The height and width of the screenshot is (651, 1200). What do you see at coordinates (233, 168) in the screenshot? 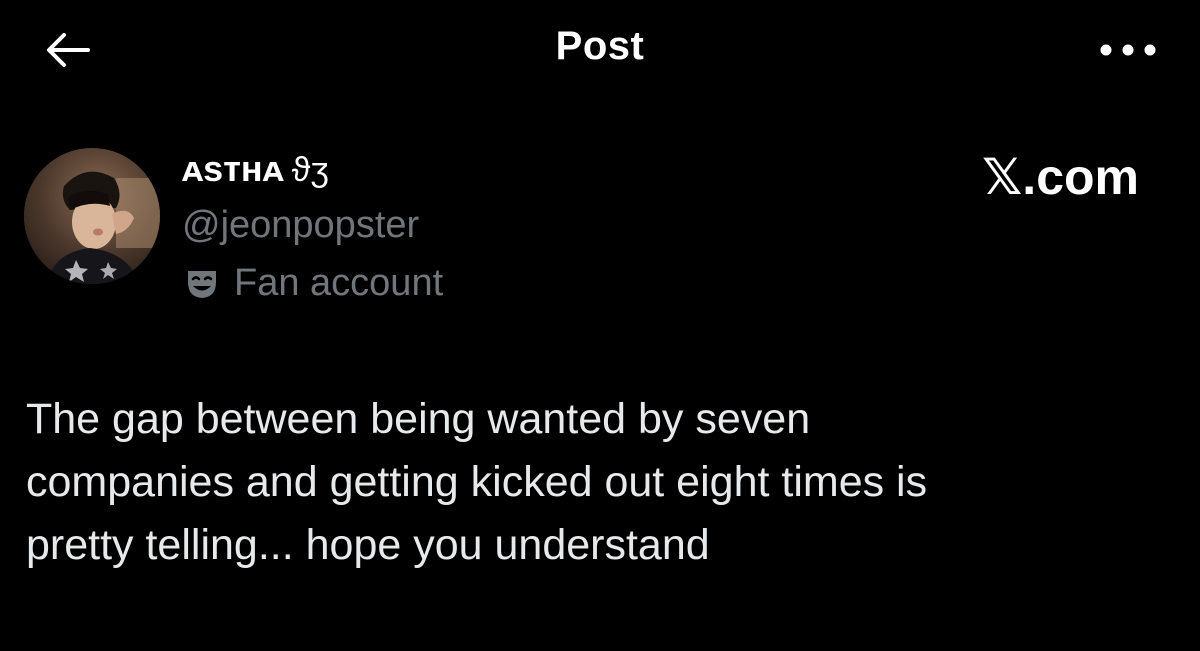
I see `display-name-text: ᴀsᴛʜᴀ` at bounding box center [233, 168].